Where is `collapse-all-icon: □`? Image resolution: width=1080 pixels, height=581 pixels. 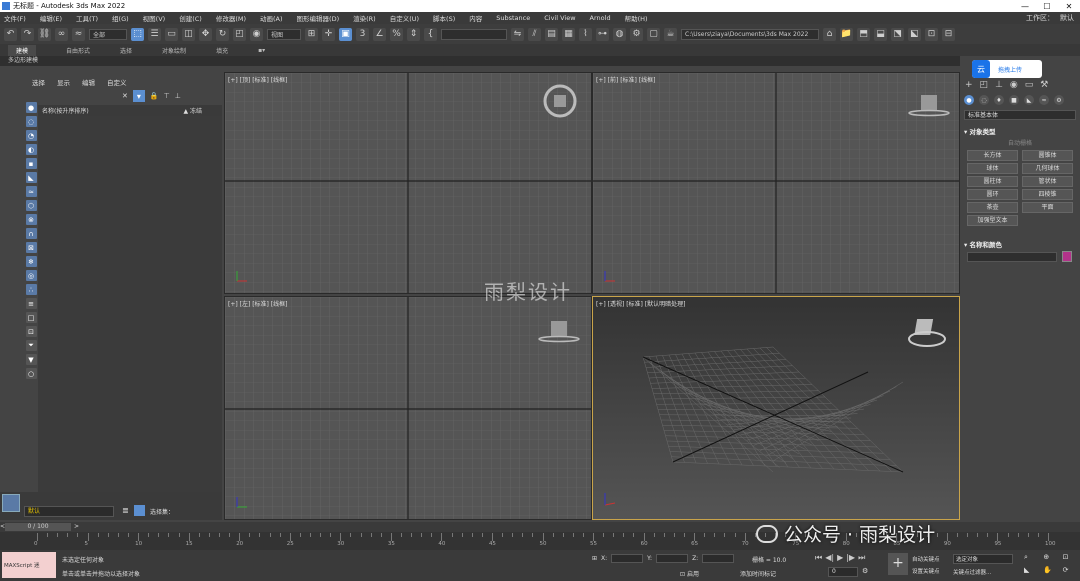
collapse-all-icon: □ is located at coordinates (31, 317).